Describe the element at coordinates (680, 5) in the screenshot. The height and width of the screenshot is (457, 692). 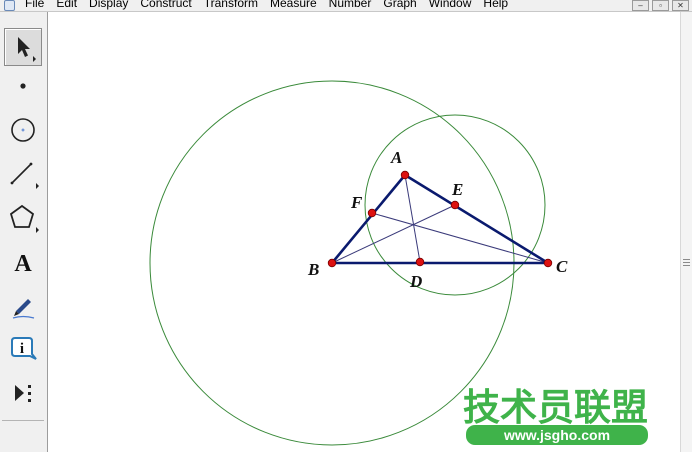
I see `close-button: ✕` at that location.